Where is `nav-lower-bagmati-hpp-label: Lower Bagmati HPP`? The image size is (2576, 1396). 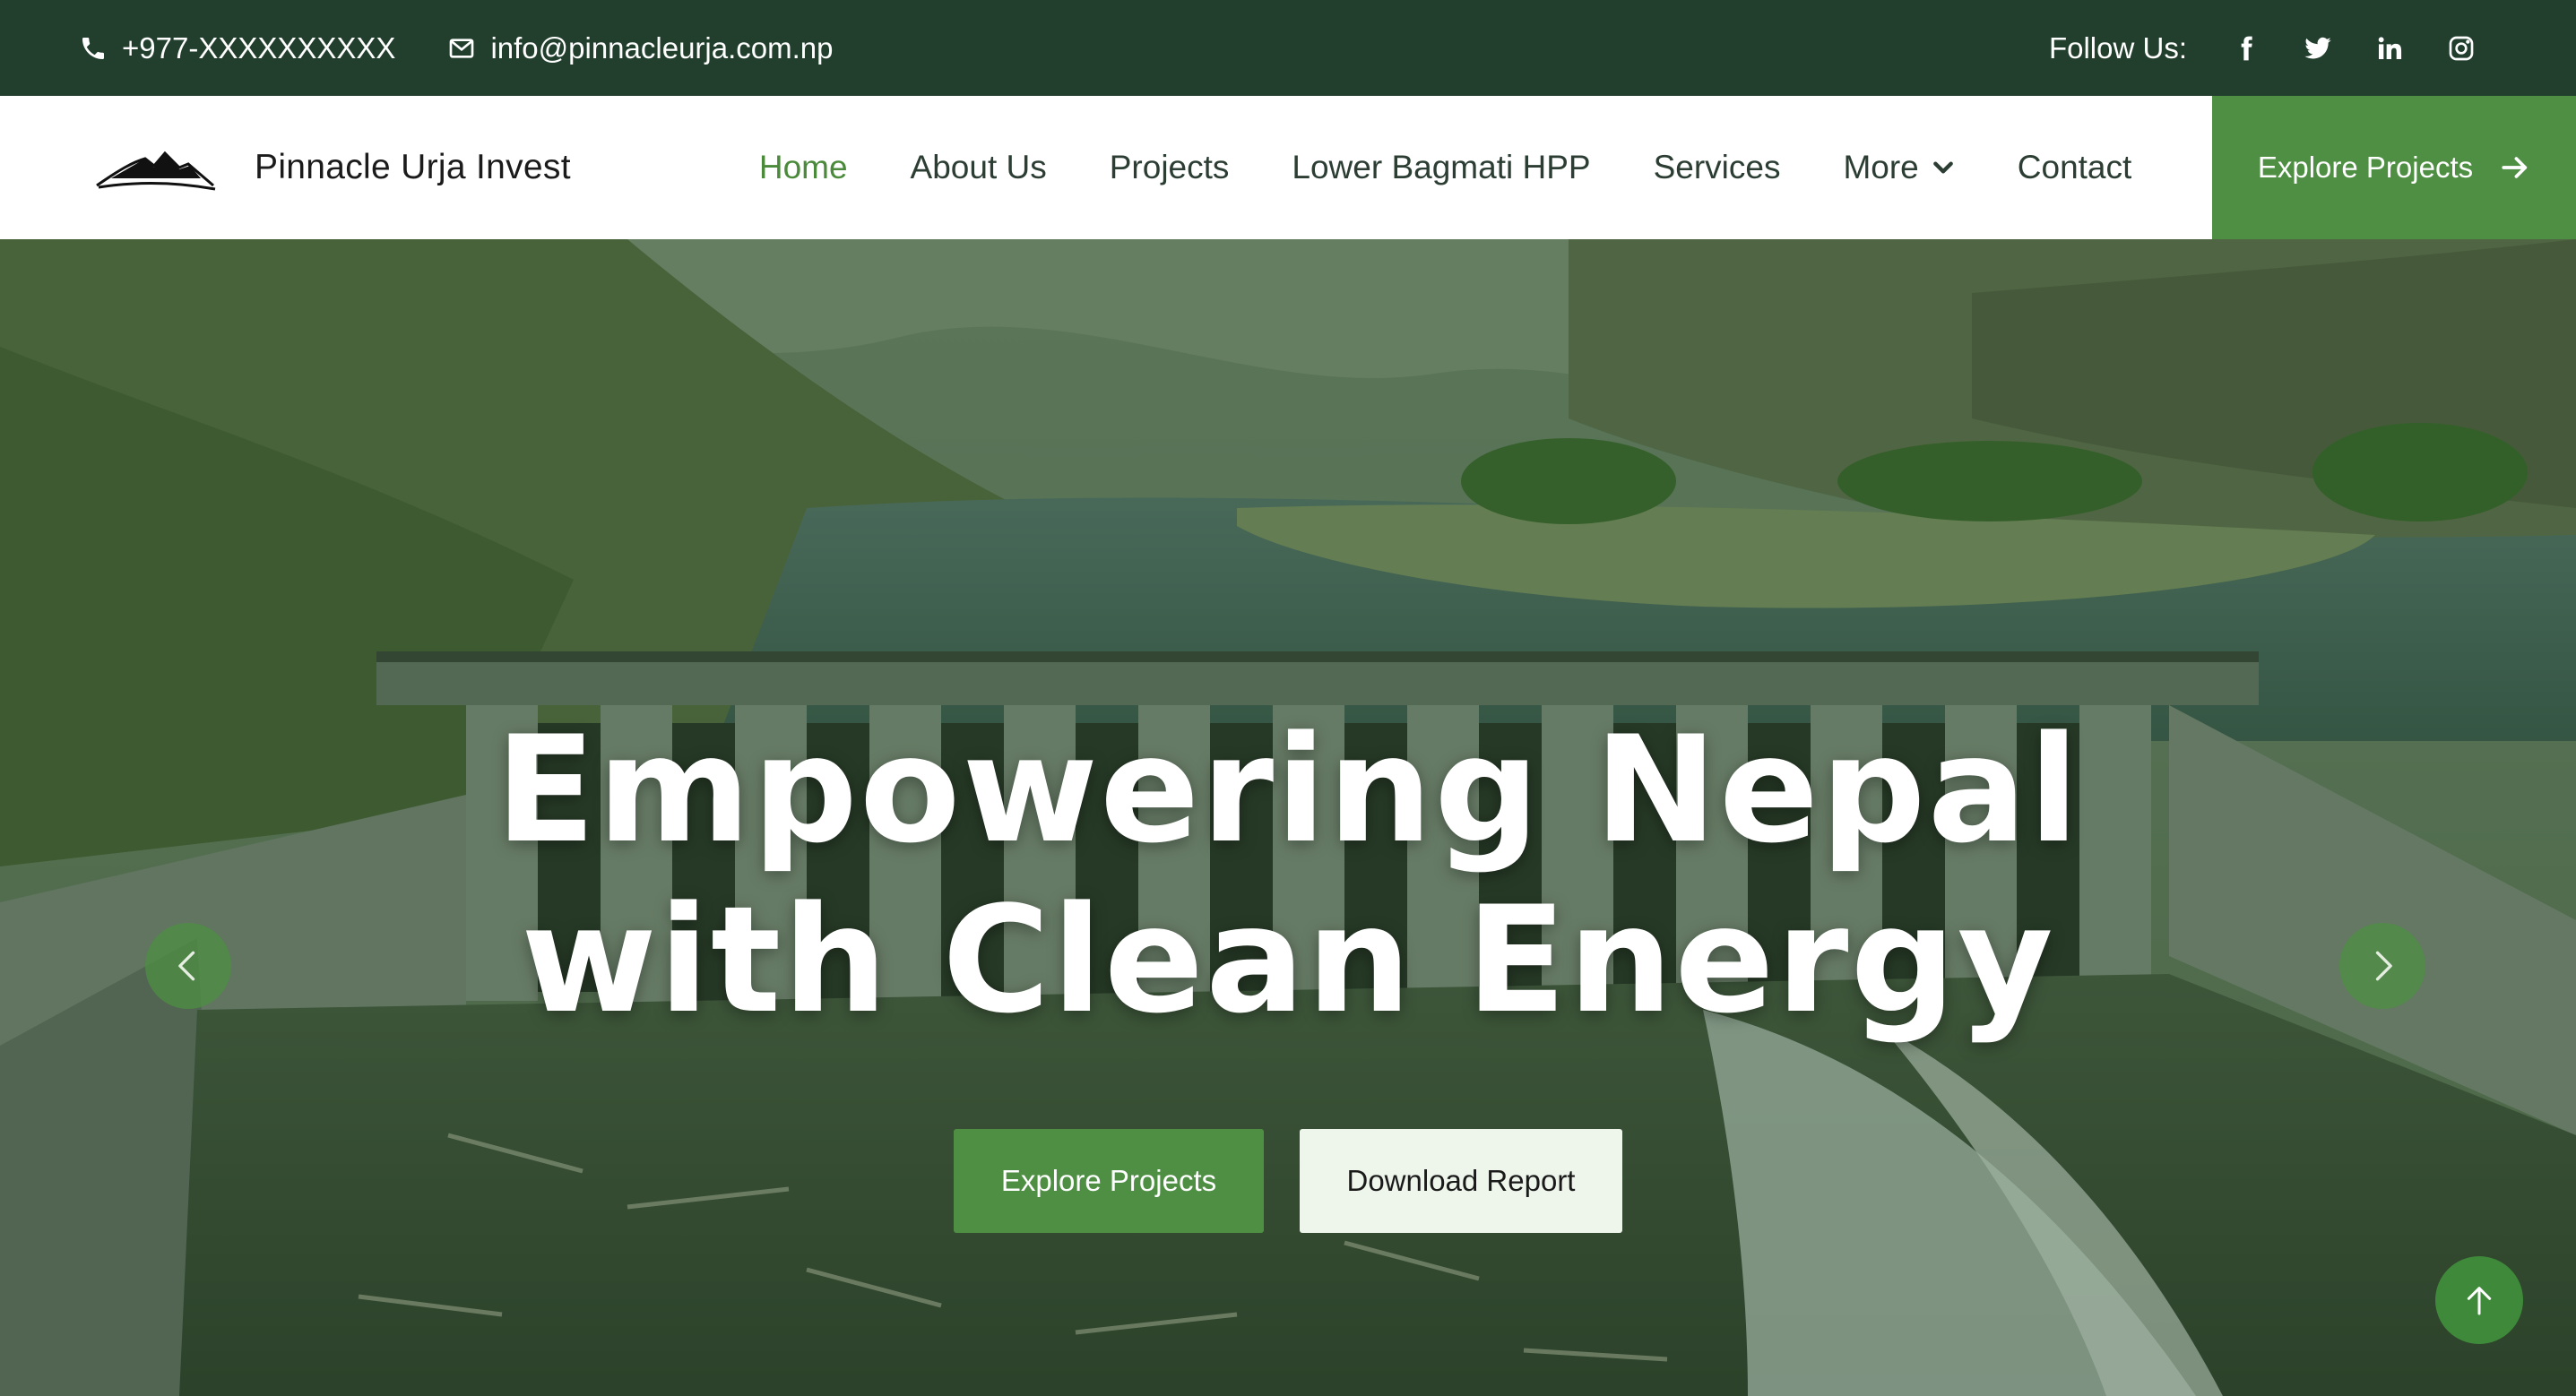 nav-lower-bagmati-hpp-label: Lower Bagmati HPP is located at coordinates (1441, 167).